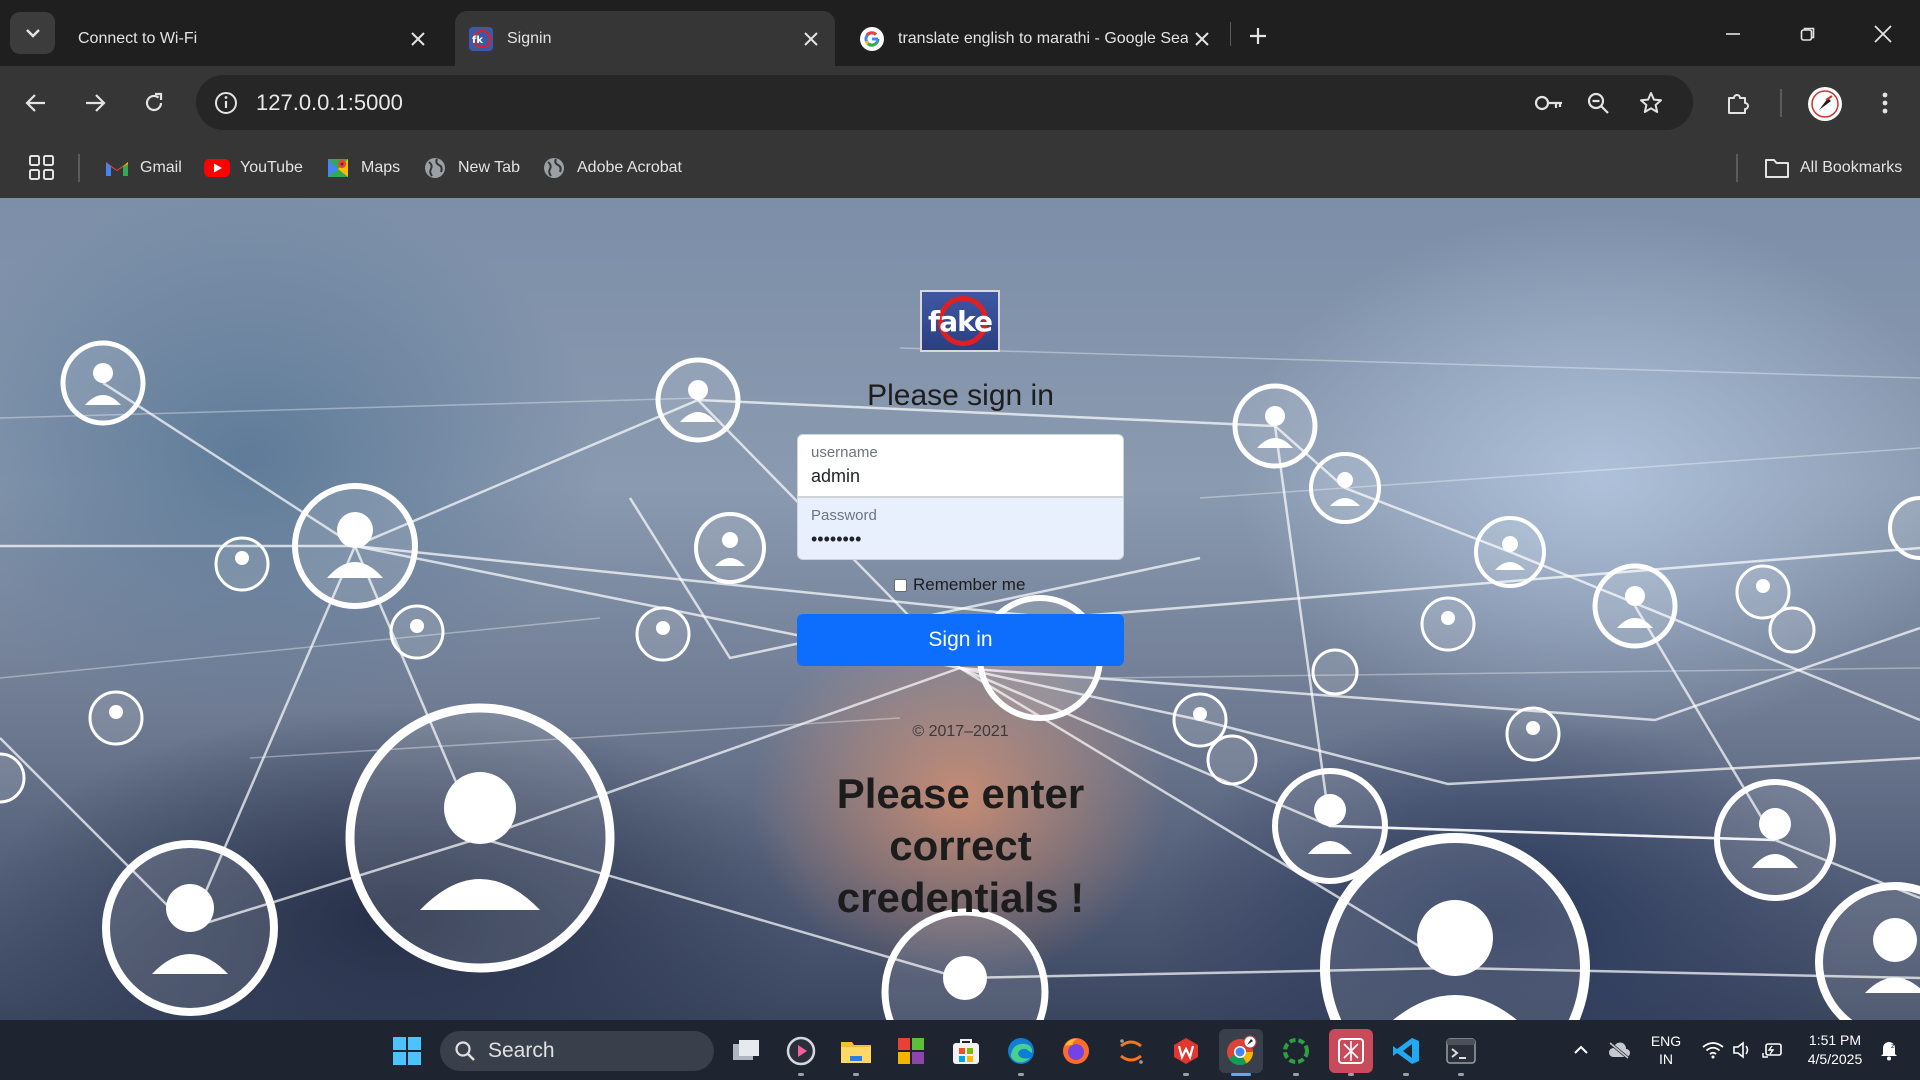 The width and height of the screenshot is (1920, 1080). What do you see at coordinates (1406, 1052) in the screenshot?
I see `vscode-icon` at bounding box center [1406, 1052].